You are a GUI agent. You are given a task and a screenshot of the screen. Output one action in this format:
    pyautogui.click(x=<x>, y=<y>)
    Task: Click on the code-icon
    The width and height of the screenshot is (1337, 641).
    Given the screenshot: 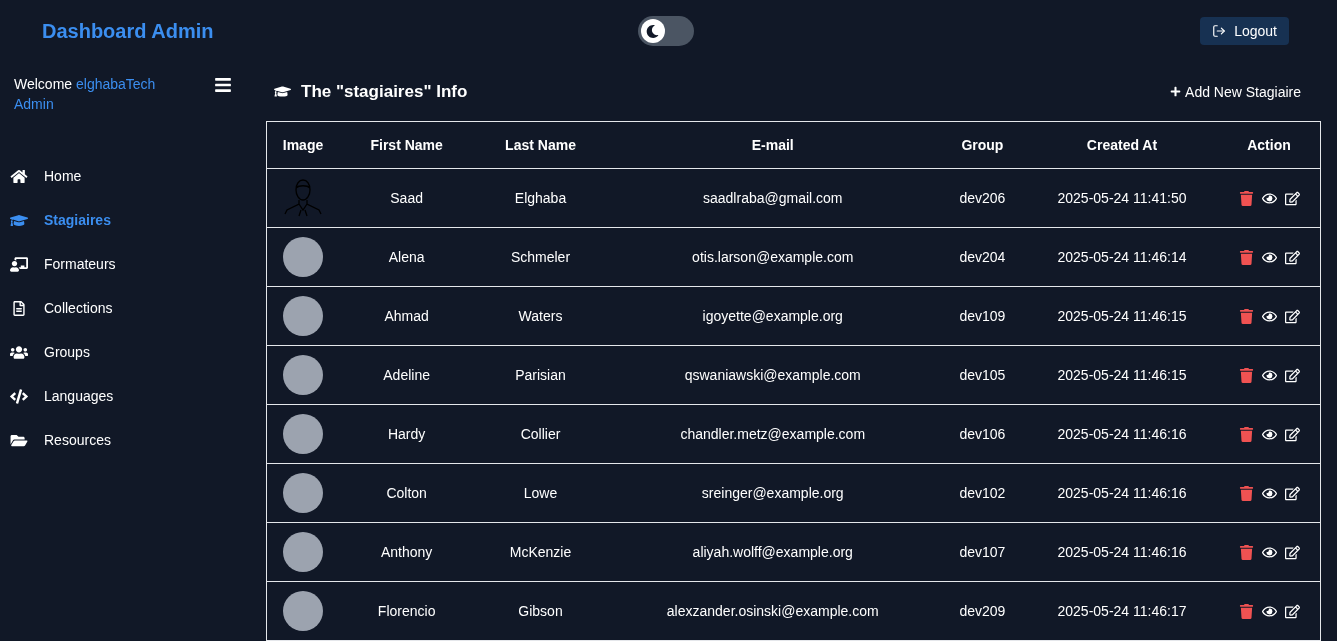 What is the action you would take?
    pyautogui.click(x=19, y=396)
    